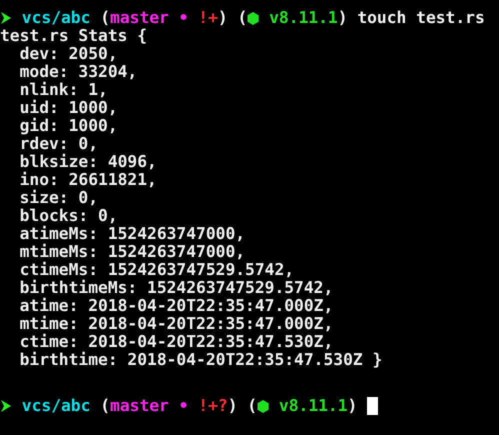  Describe the element at coordinates (69, 107) in the screenshot. I see `output-line: uid: 1000,` at that location.